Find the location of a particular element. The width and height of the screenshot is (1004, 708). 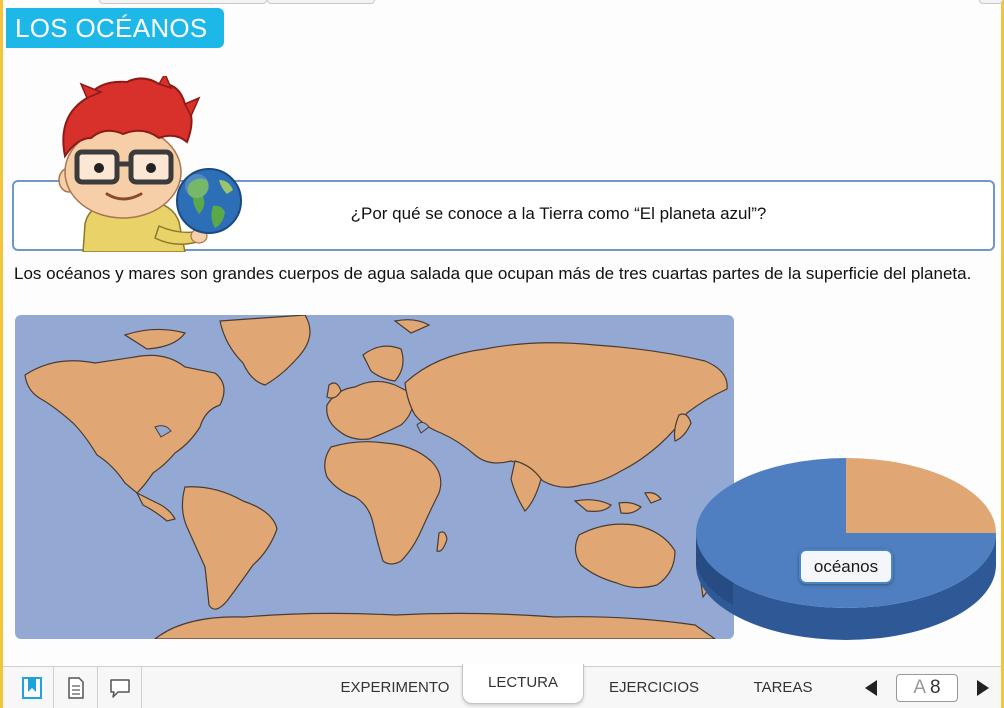

tab-tareas: TAREAS is located at coordinates (783, 687).